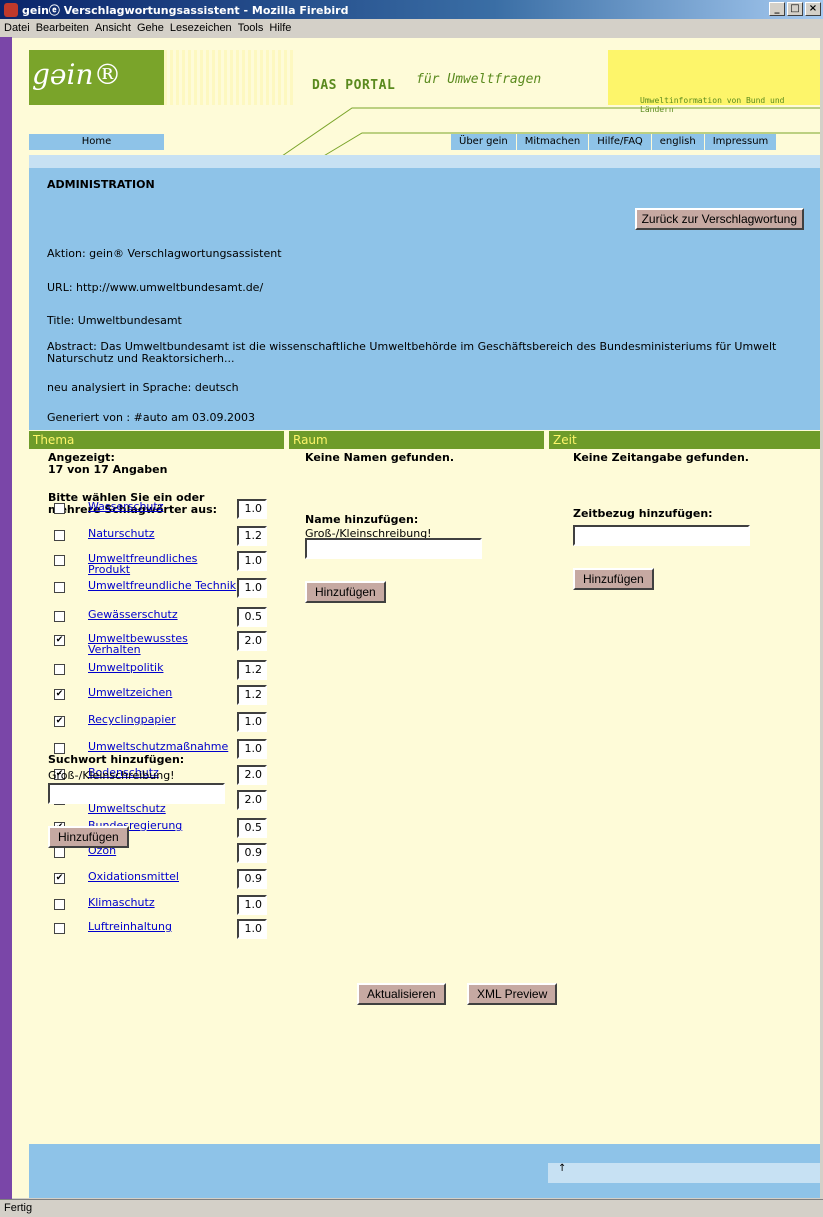  I want to click on firebird-app-icon, so click(11, 9).